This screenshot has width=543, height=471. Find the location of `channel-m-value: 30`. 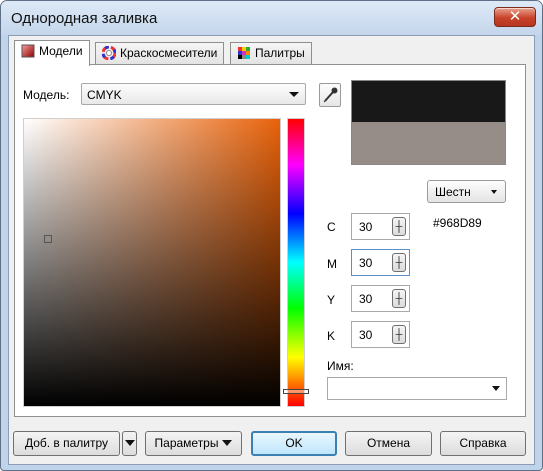

channel-m-value: 30 is located at coordinates (366, 263).